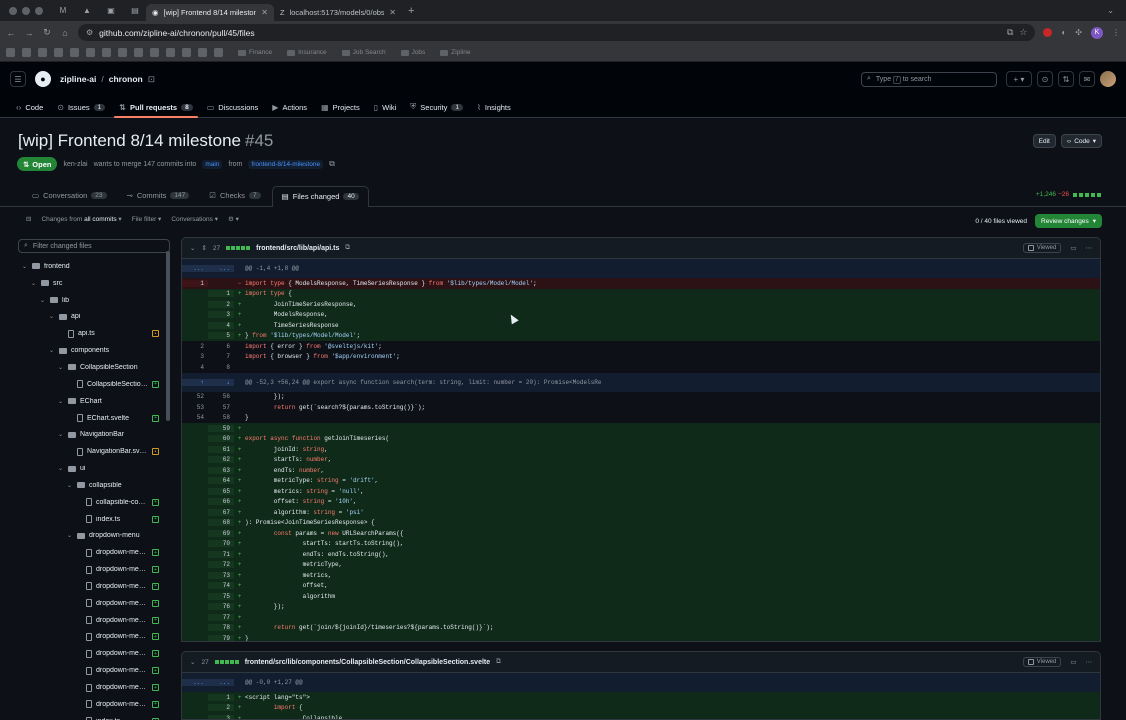 This screenshot has height=720, width=1126. What do you see at coordinates (212, 164) in the screenshot?
I see `base-branch: main` at bounding box center [212, 164].